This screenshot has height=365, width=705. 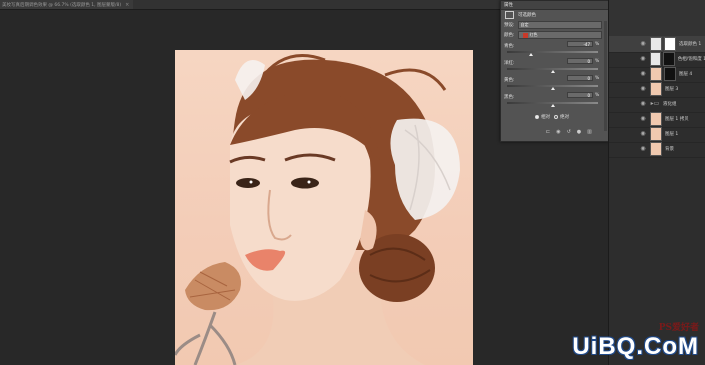 What do you see at coordinates (559, 25) in the screenshot?
I see `preset-dropdown: 自定` at bounding box center [559, 25].